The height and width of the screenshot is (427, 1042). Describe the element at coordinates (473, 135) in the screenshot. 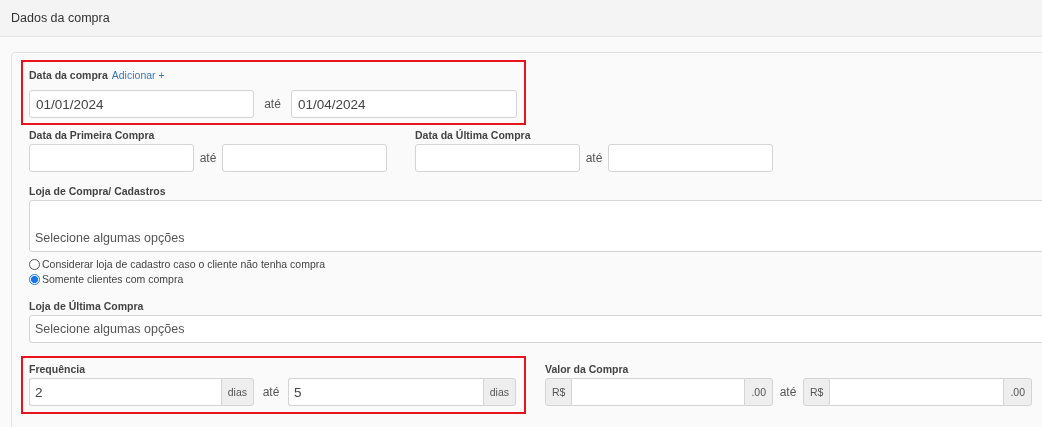

I see `field-label: Data da Última Compra` at that location.